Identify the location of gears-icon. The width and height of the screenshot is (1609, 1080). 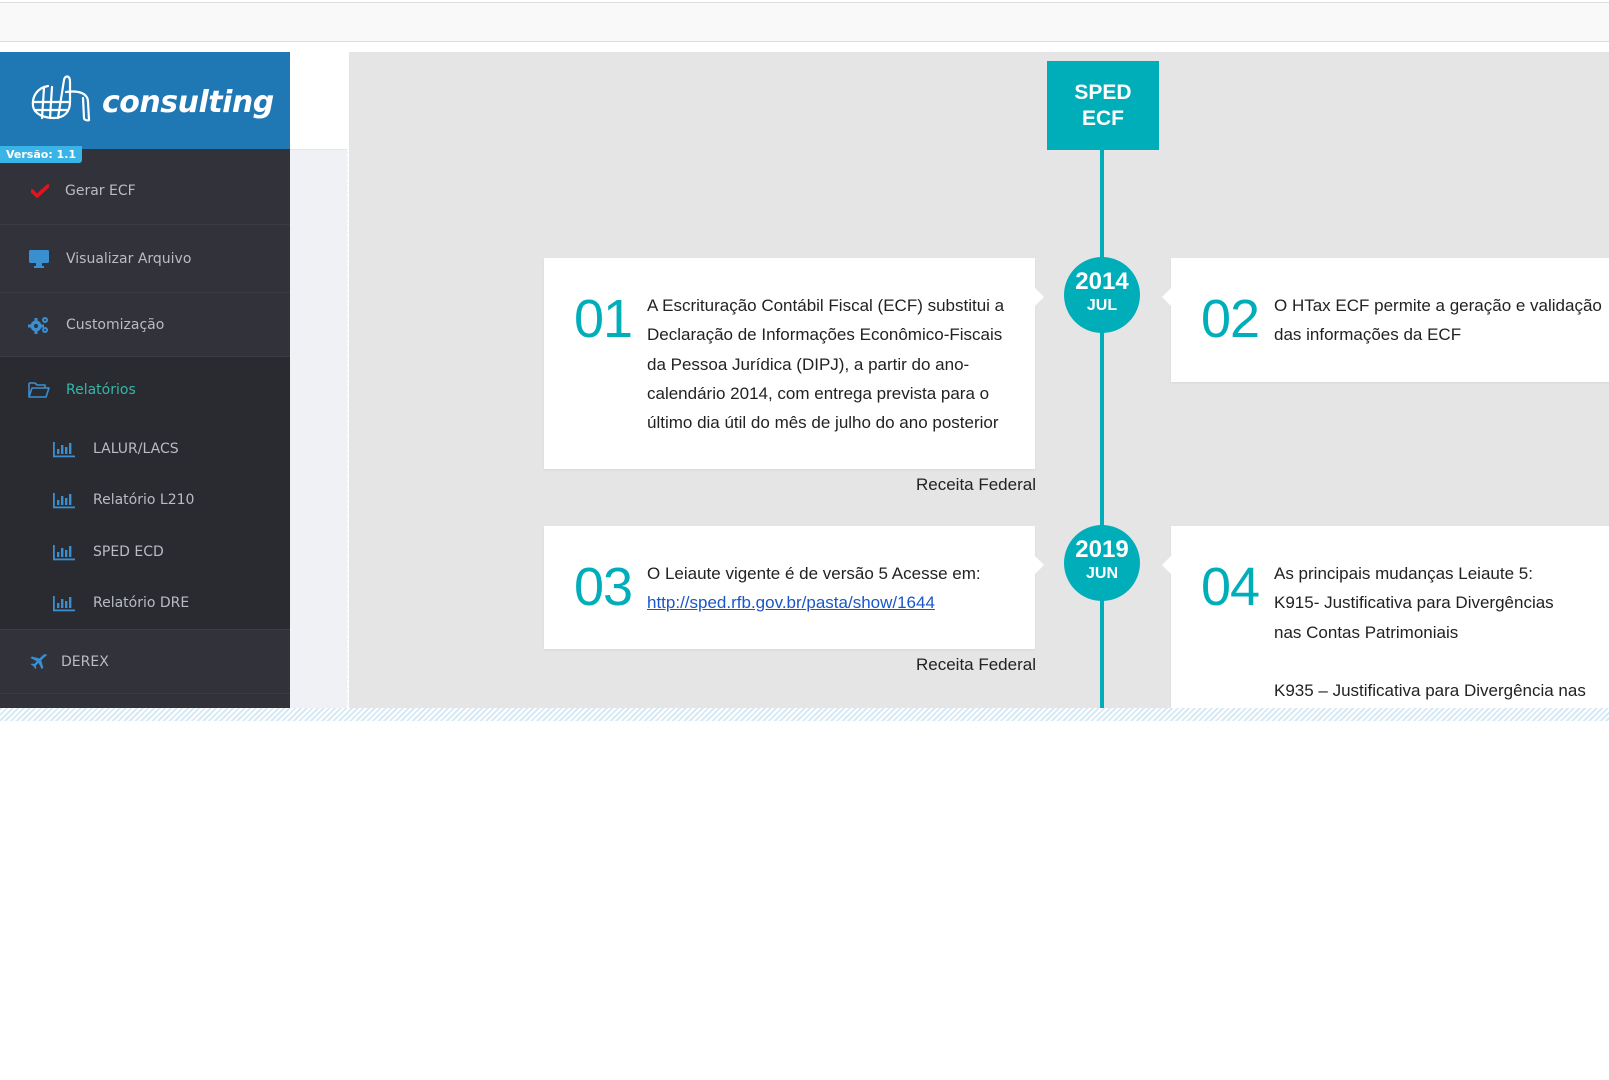
(39, 325).